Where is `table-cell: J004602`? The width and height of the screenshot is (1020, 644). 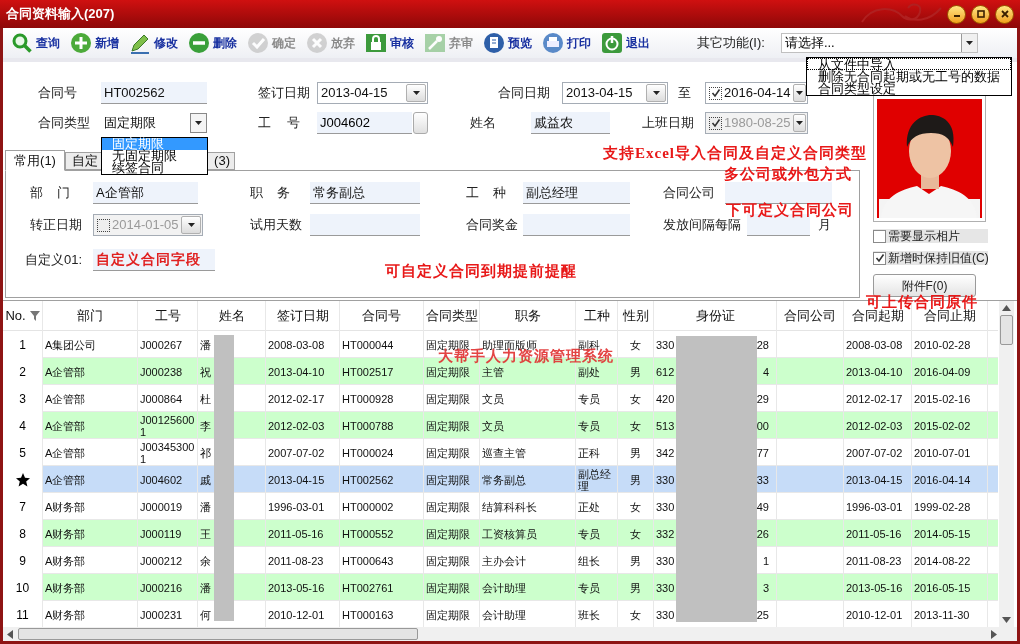
table-cell: J004602 is located at coordinates (161, 479).